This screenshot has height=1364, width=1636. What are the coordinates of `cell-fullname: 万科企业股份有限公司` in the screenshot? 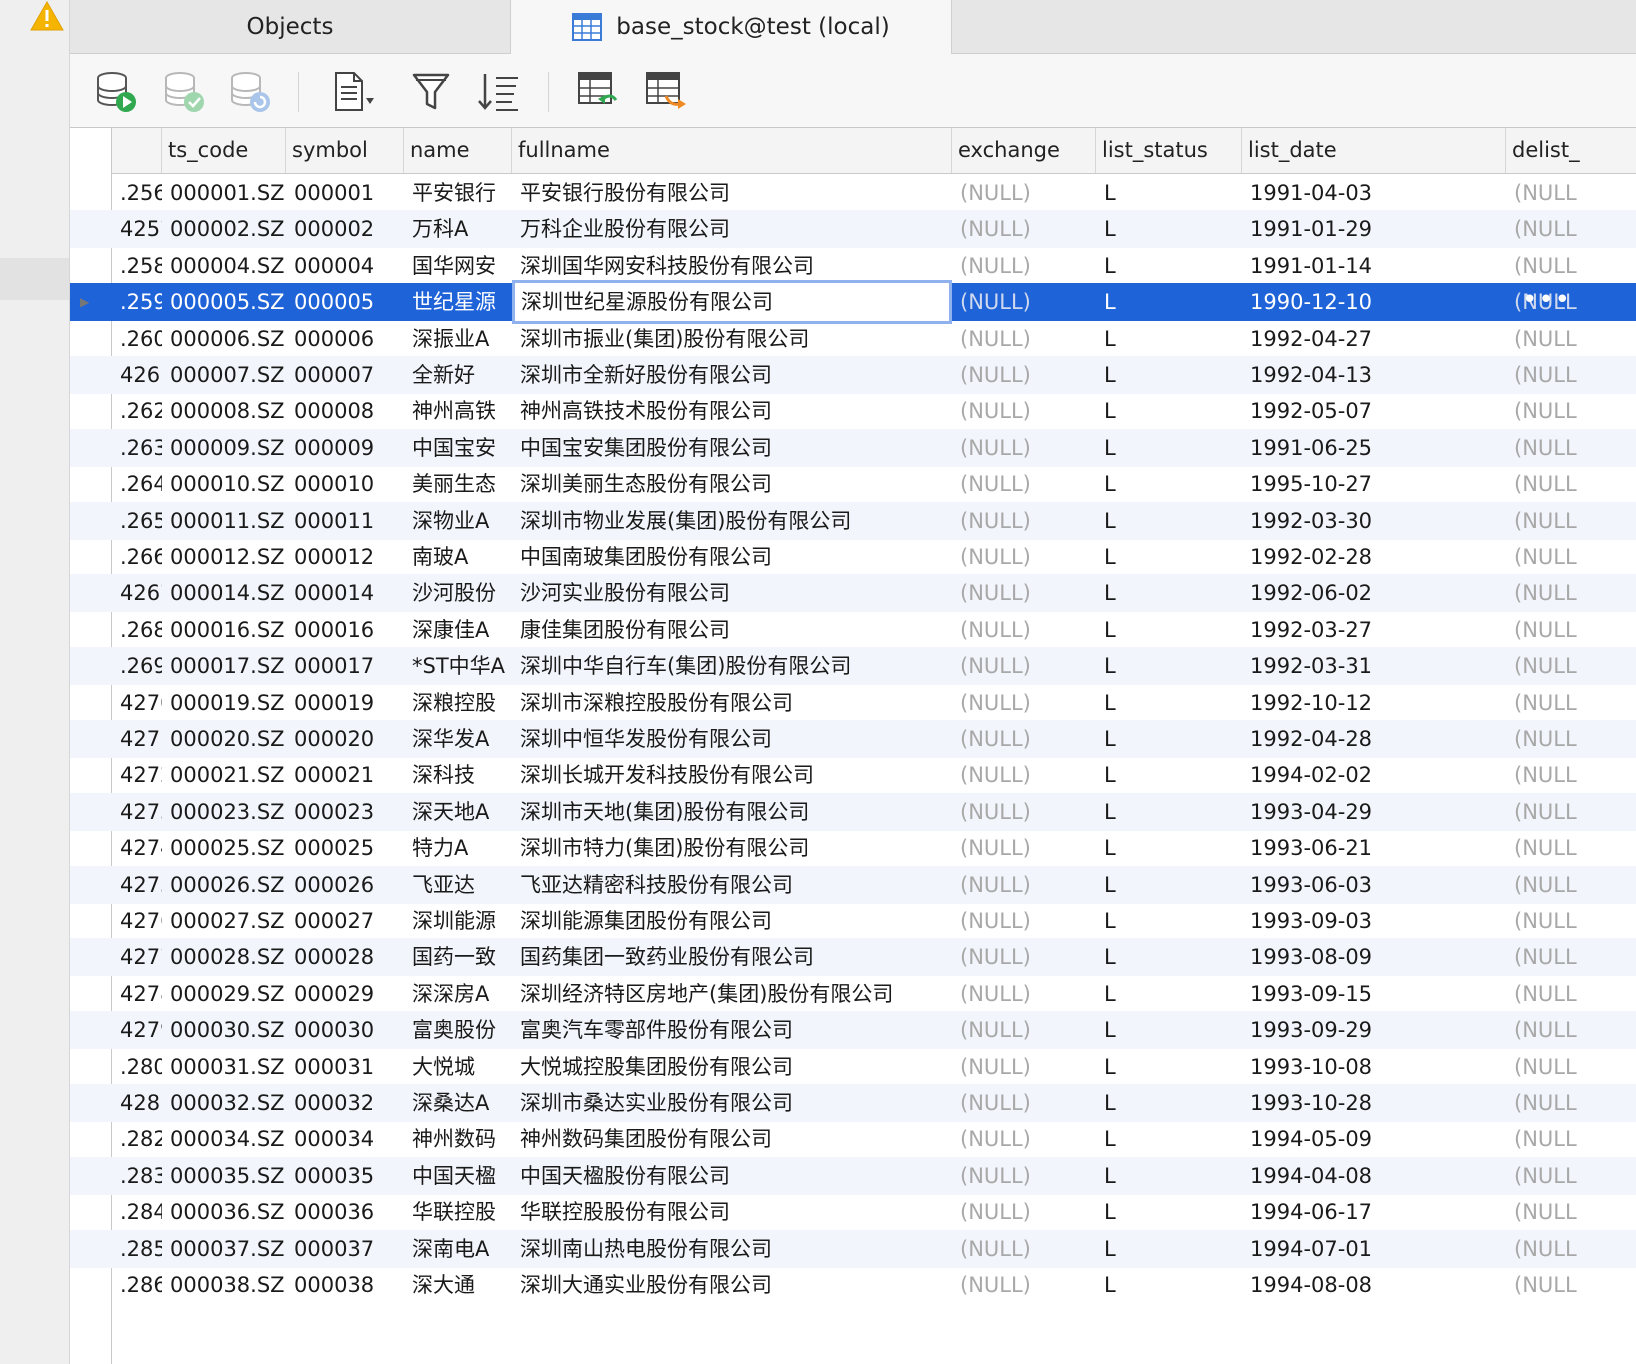 It's located at (732, 229).